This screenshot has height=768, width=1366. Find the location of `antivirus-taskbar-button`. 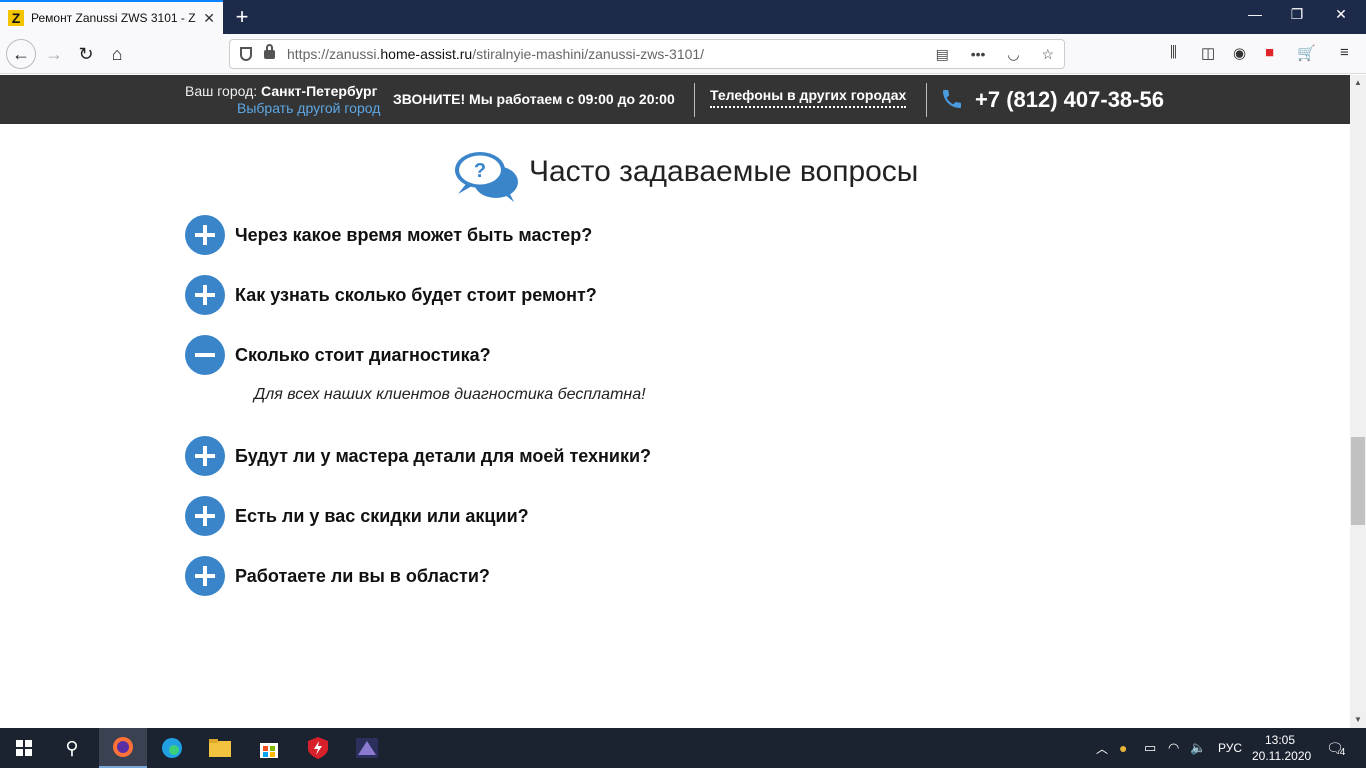

antivirus-taskbar-button is located at coordinates (318, 748).